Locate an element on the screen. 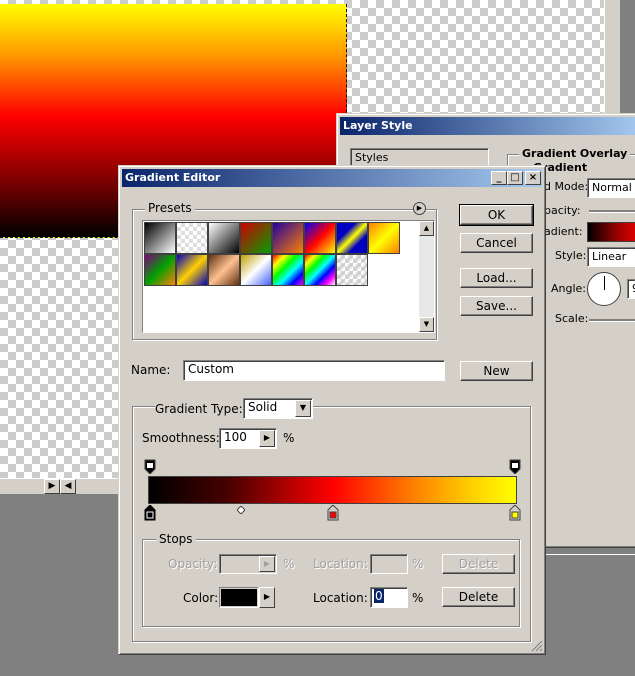 The height and width of the screenshot is (676, 635). color-stop-label: Color: is located at coordinates (201, 598).